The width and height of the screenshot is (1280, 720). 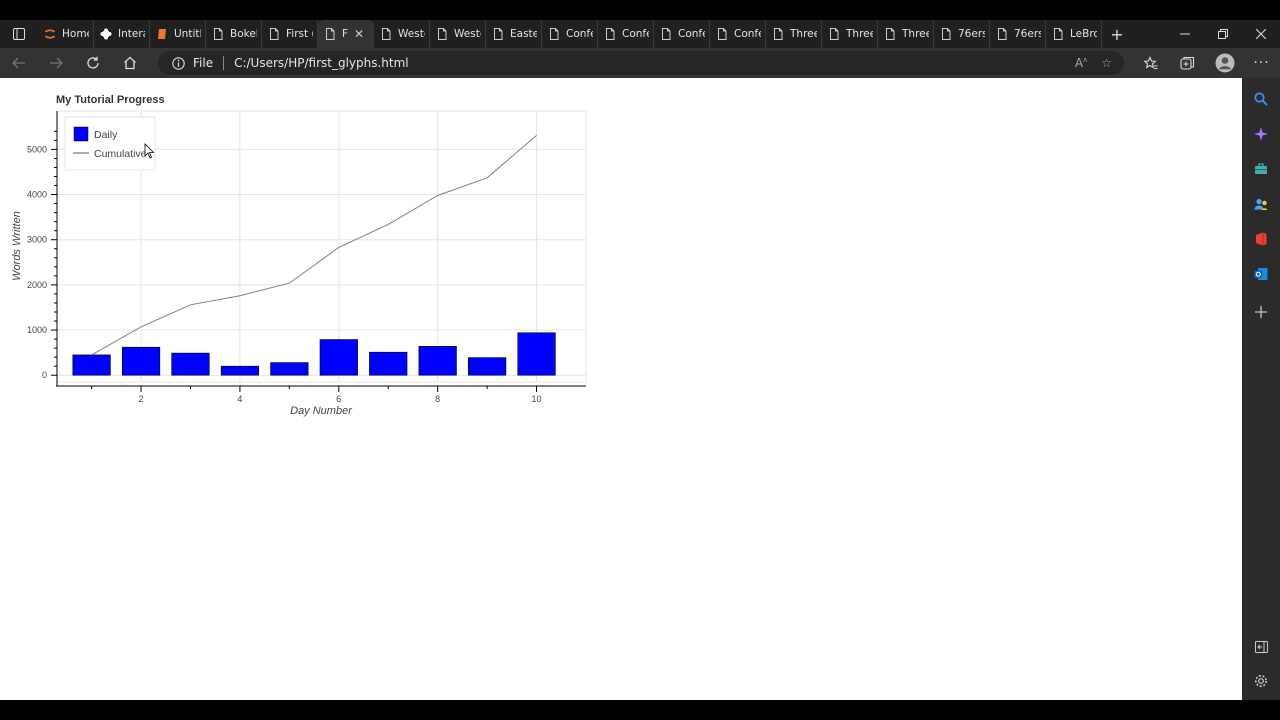 What do you see at coordinates (243, 34) in the screenshot?
I see `tab-label: Bokel` at bounding box center [243, 34].